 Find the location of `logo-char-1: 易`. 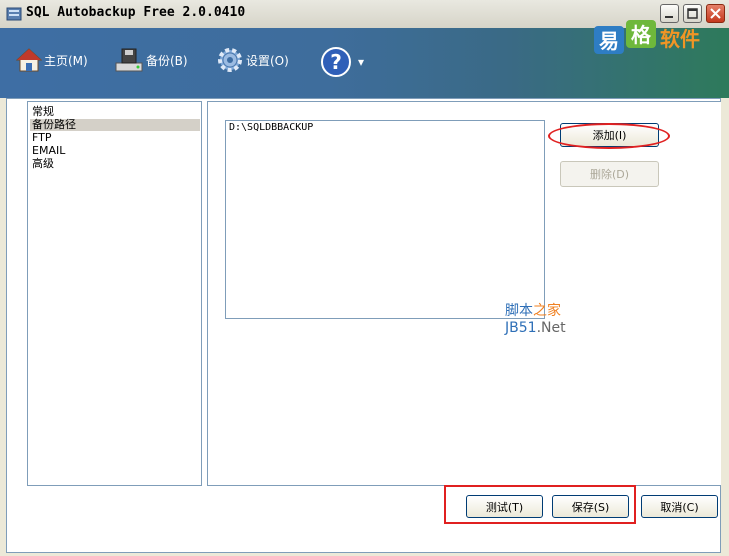

logo-char-1: 易 is located at coordinates (609, 41).